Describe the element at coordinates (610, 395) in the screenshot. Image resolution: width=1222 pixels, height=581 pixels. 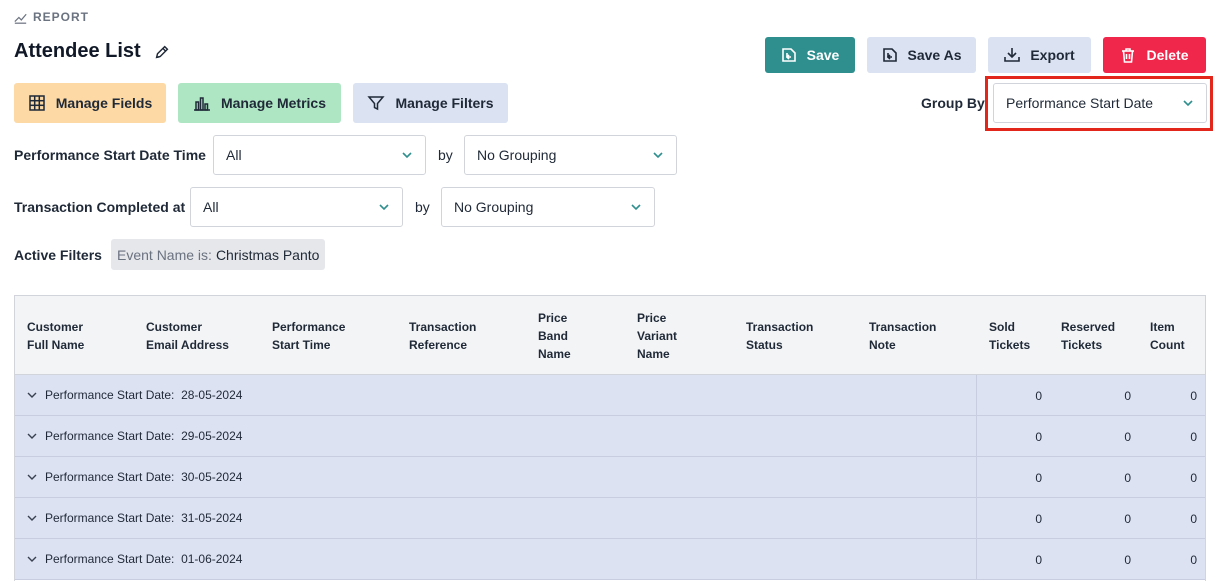
I see `group-row: Performance Start Date: 28-05-2024 0 0 0` at that location.